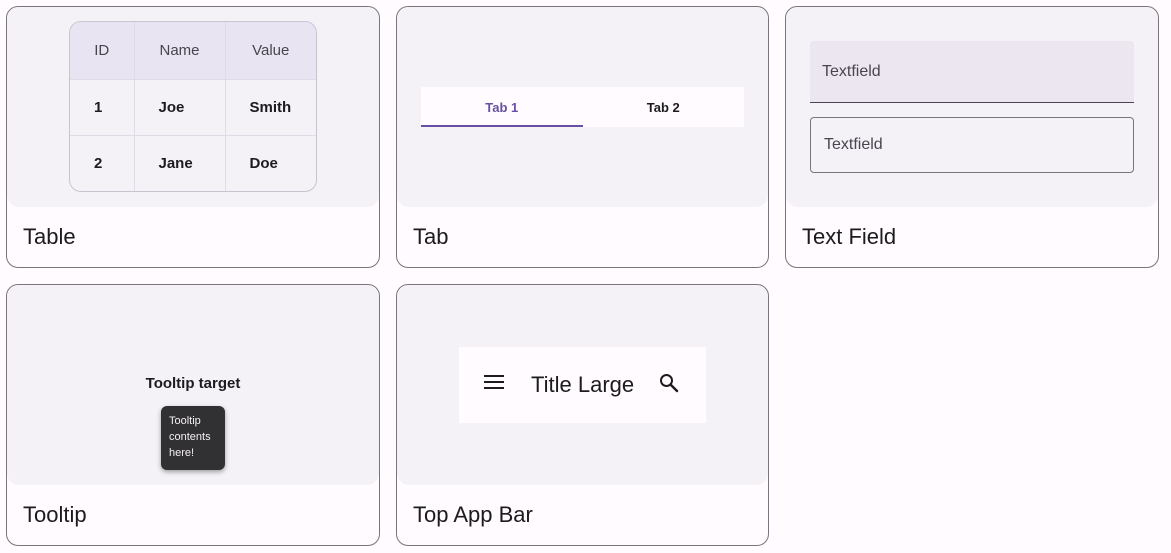 This screenshot has width=1171, height=553. Describe the element at coordinates (102, 163) in the screenshot. I see `table-cell: 2` at that location.